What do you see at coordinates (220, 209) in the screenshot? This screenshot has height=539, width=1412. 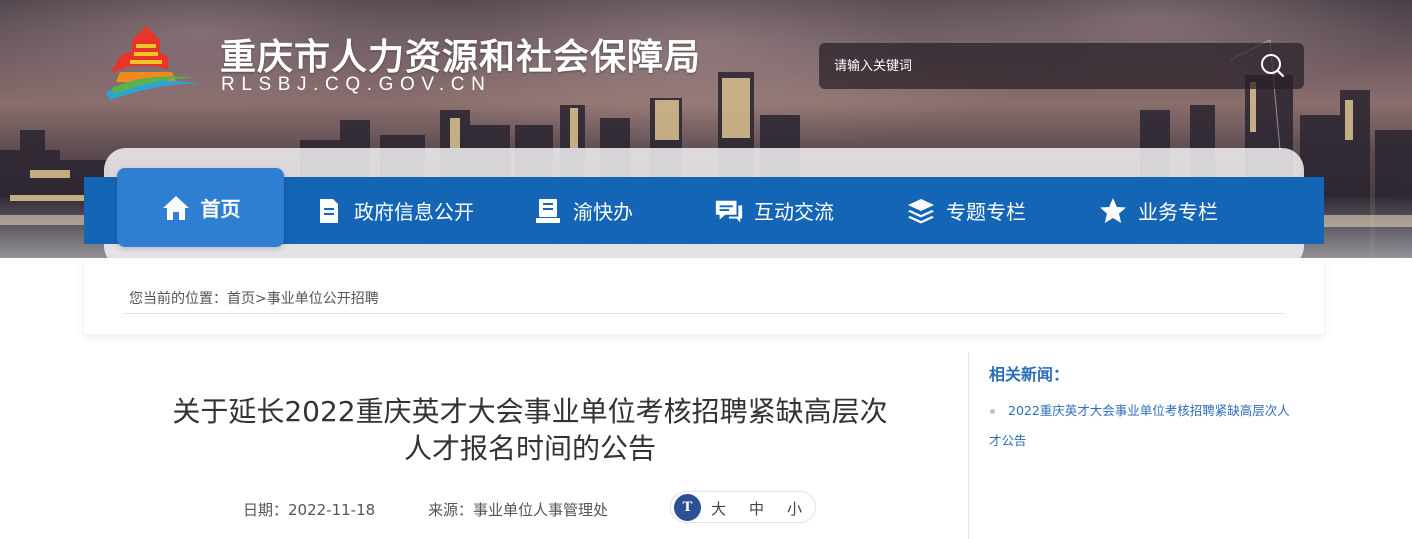 I see `nav-label: 首页` at bounding box center [220, 209].